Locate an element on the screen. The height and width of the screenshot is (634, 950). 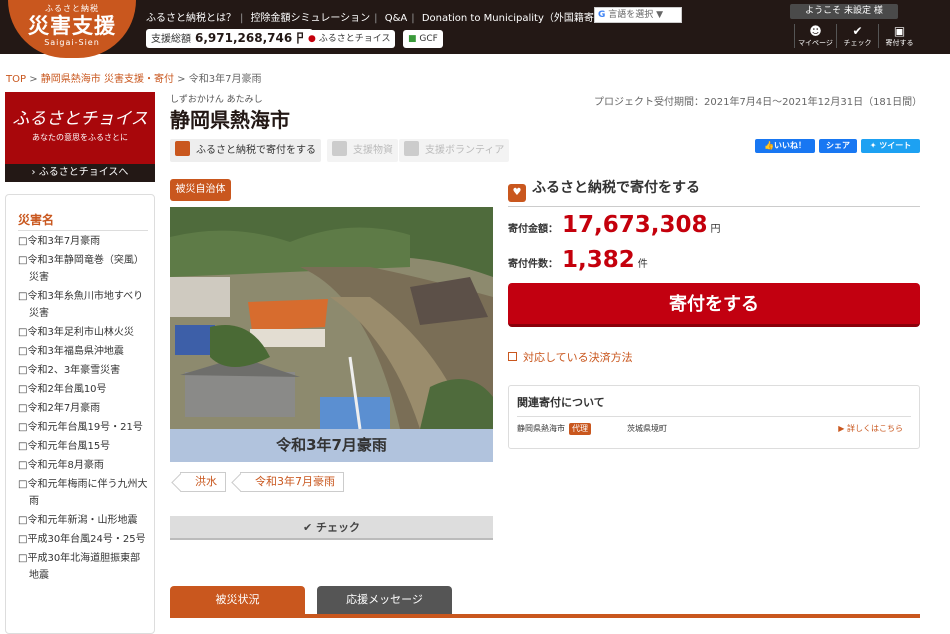
check-link: ✔ チェック is located at coordinates (857, 36).